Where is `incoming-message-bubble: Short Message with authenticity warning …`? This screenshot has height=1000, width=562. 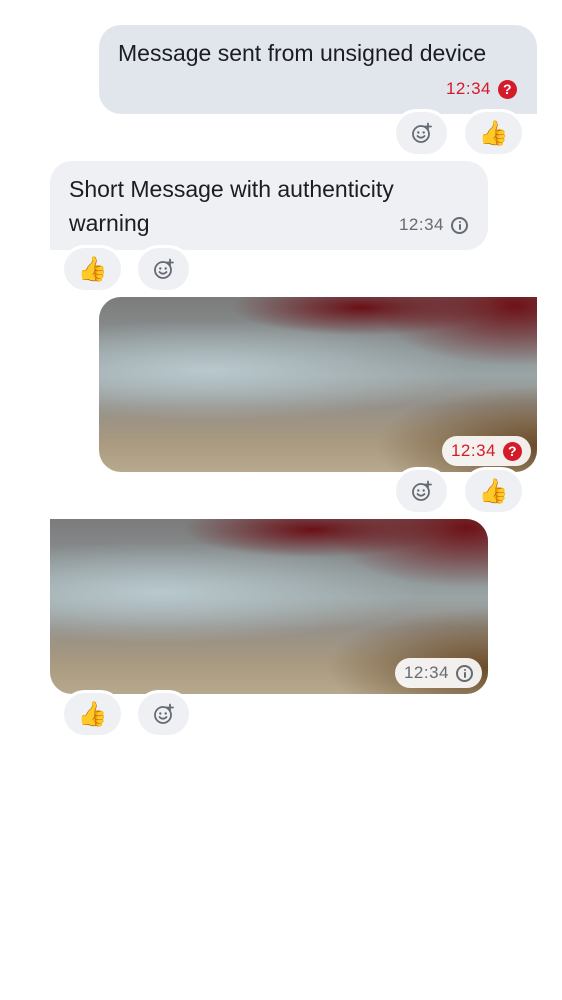 incoming-message-bubble: Short Message with authenticity warning … is located at coordinates (269, 205).